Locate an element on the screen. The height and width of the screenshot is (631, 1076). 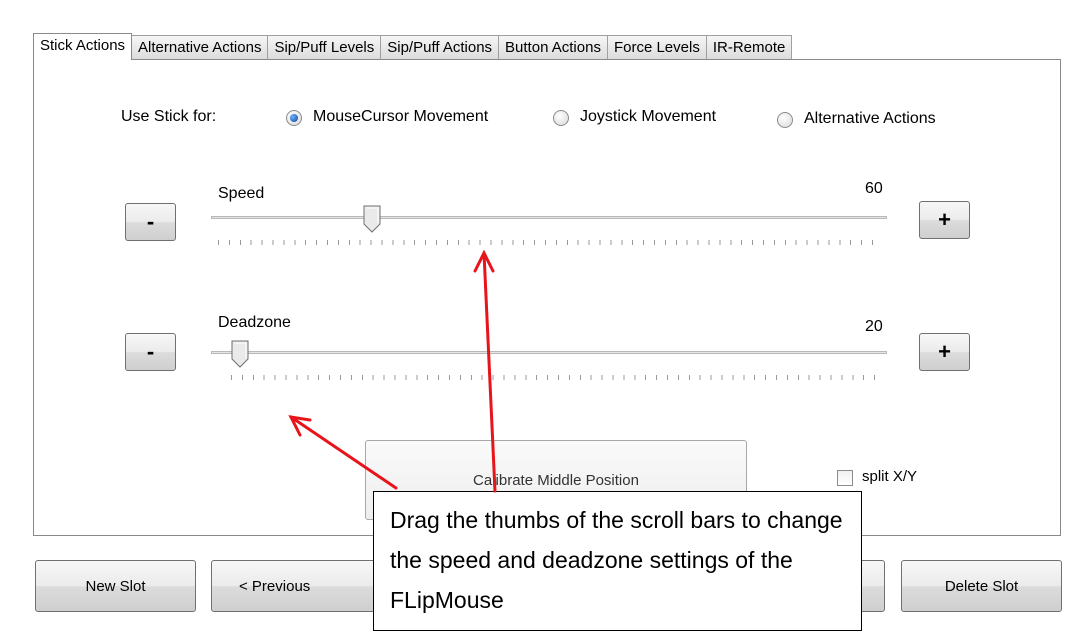
radio-mousecursor-movement is located at coordinates (294, 118).